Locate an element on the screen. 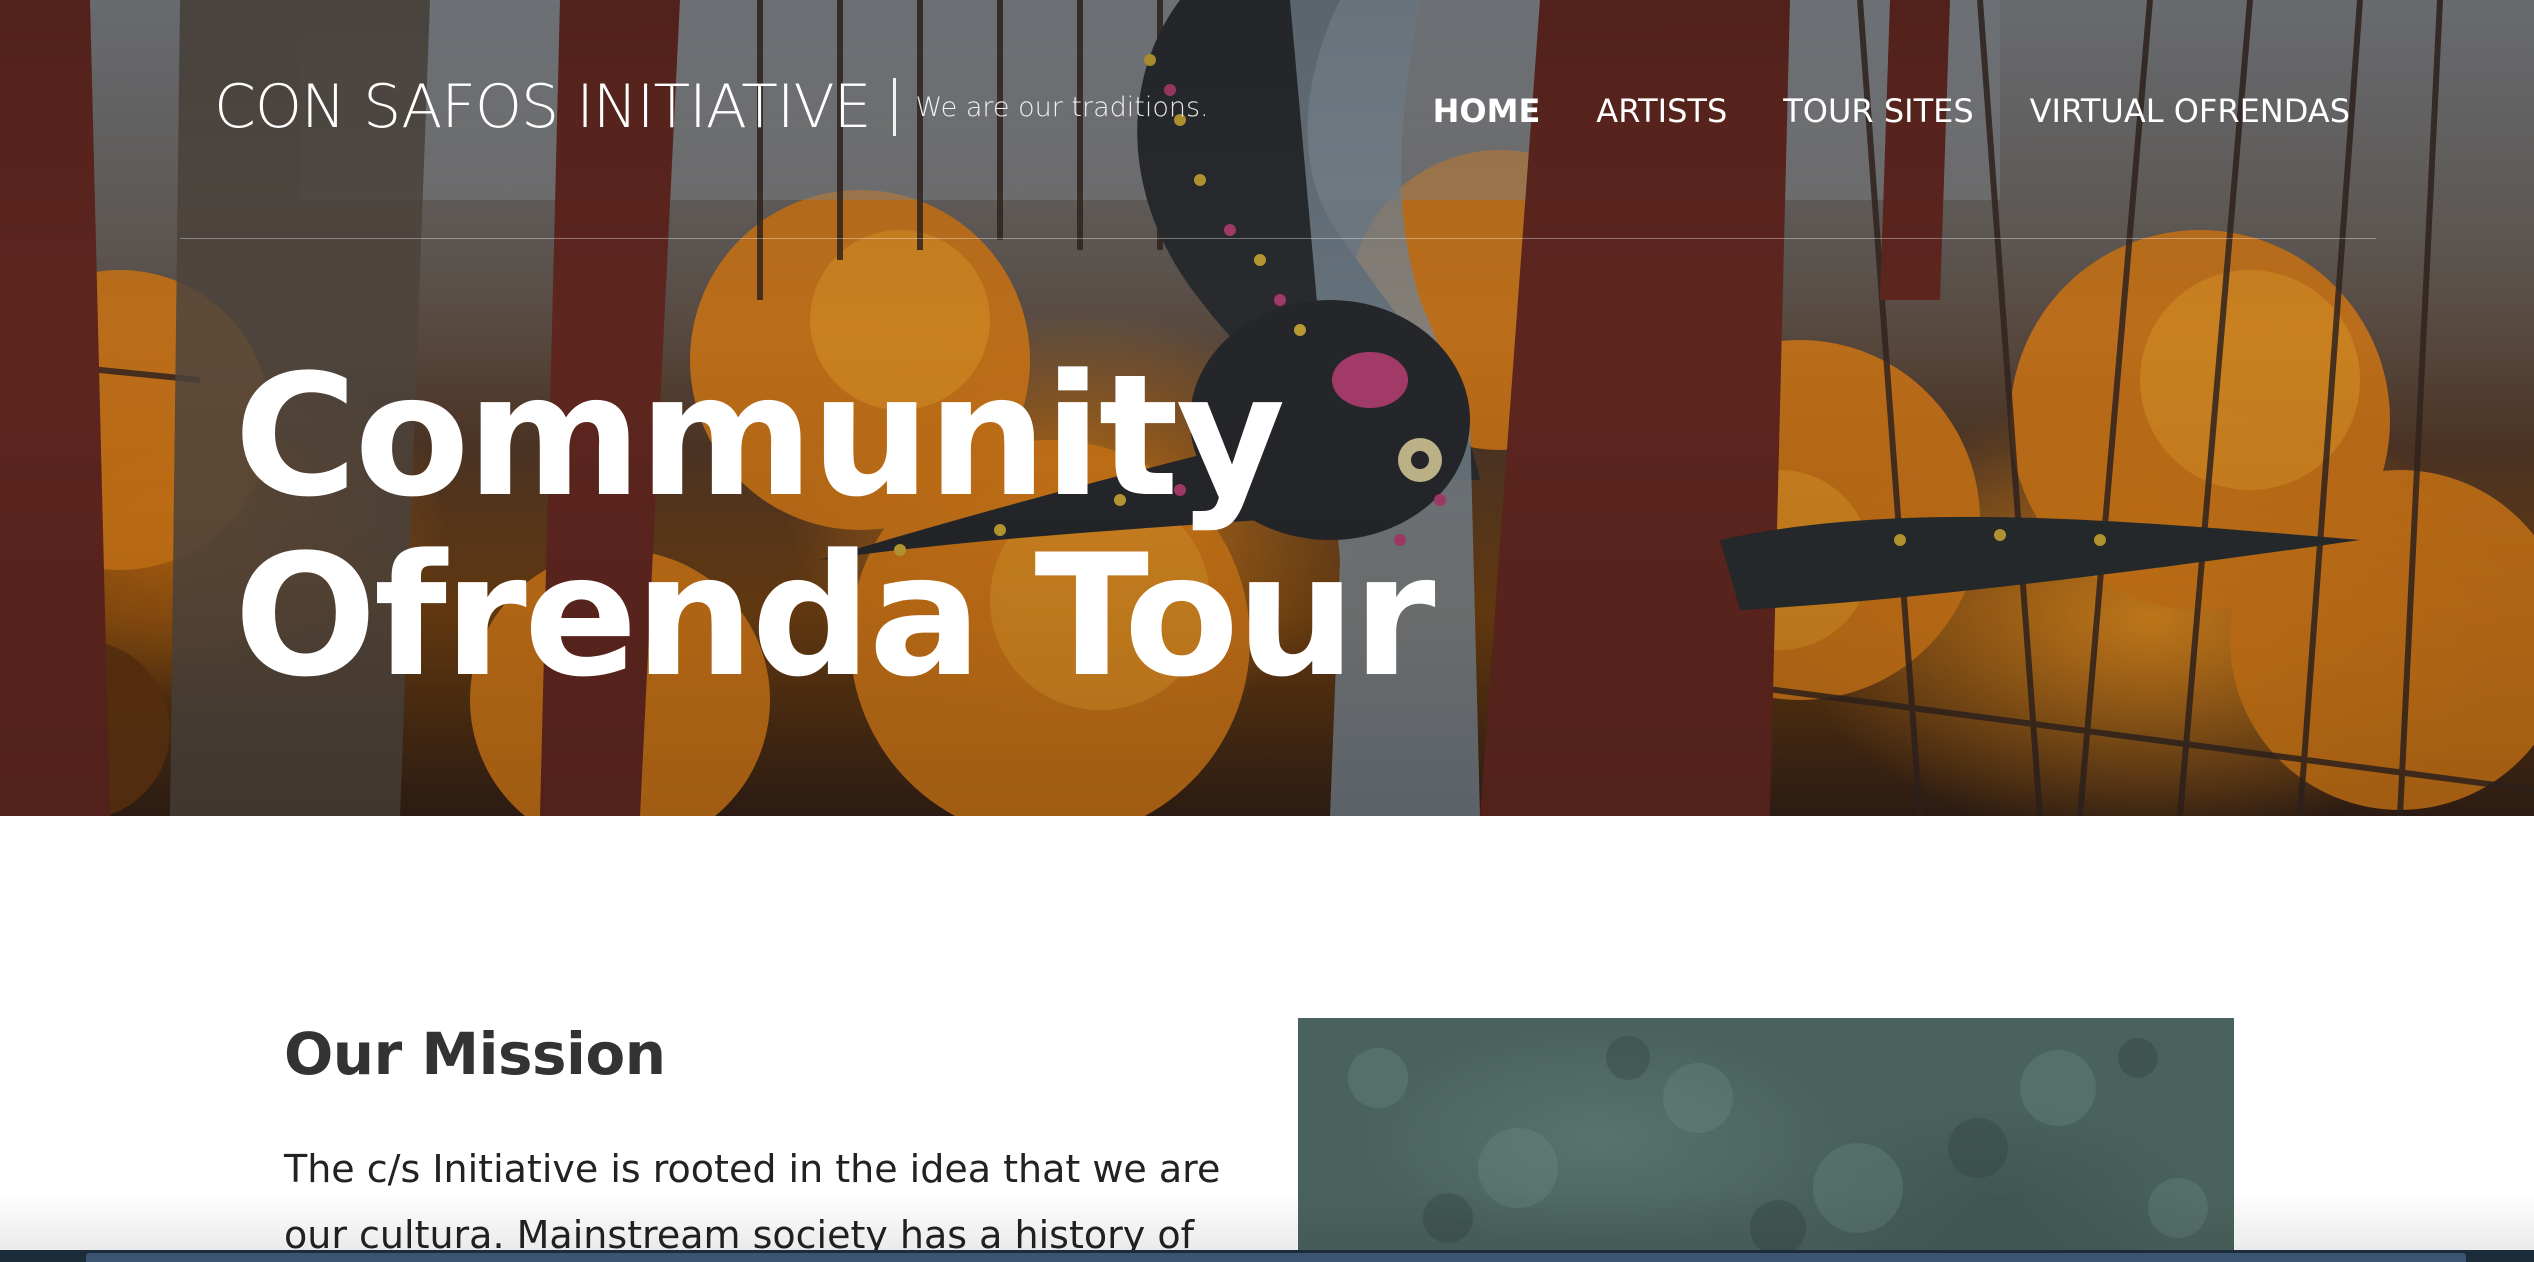 The image size is (2534, 1262). main-navigation: HOME ARTISTS TOUR SITES VIRTUAL OFRENDAS is located at coordinates (1891, 111).